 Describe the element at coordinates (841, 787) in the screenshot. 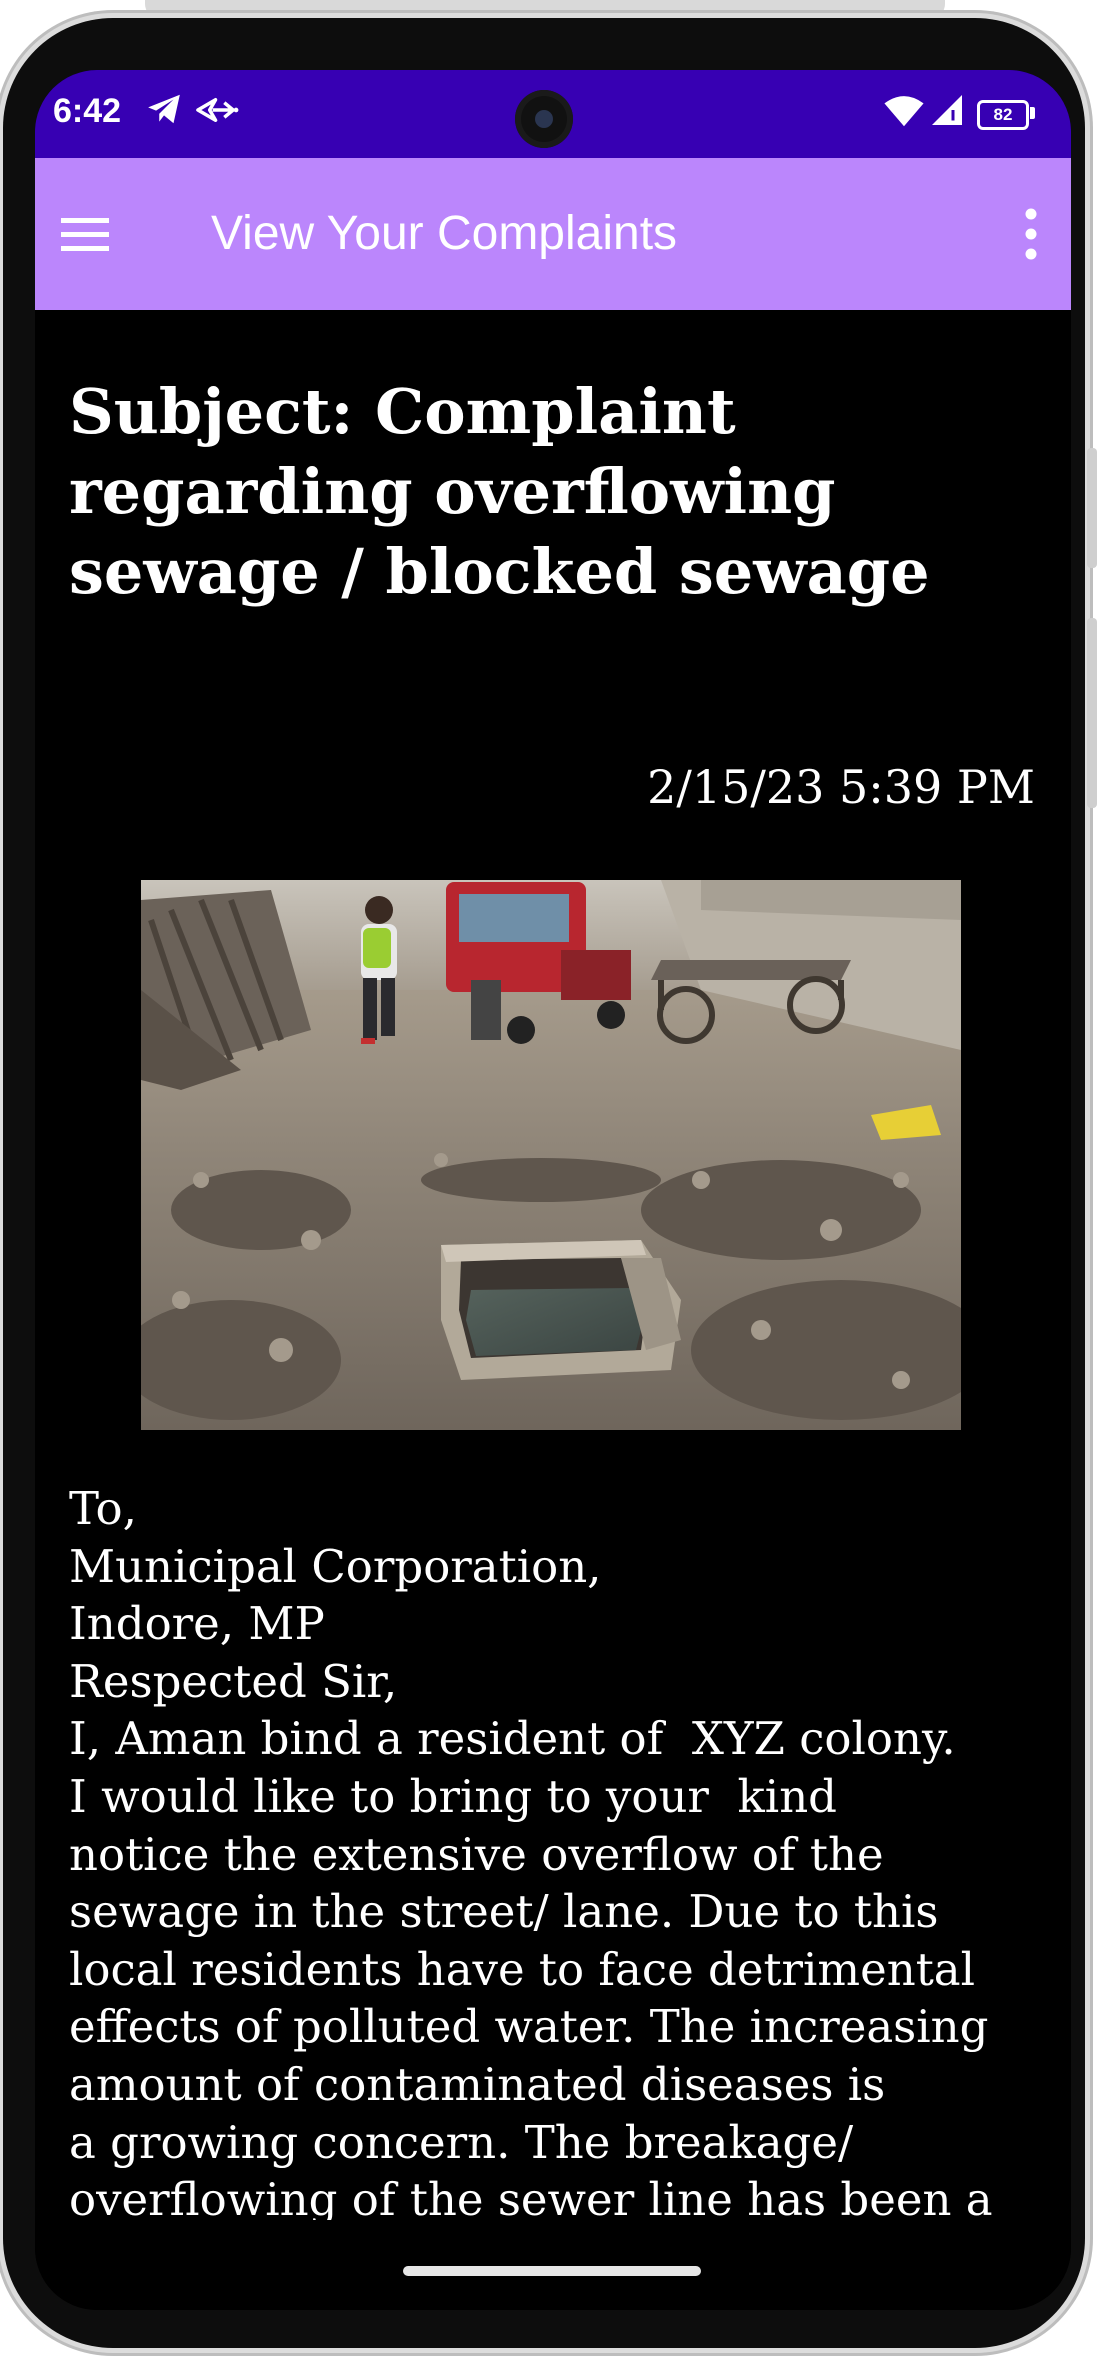

I see `complaint-date: 2/15/23 5:39 PM` at that location.